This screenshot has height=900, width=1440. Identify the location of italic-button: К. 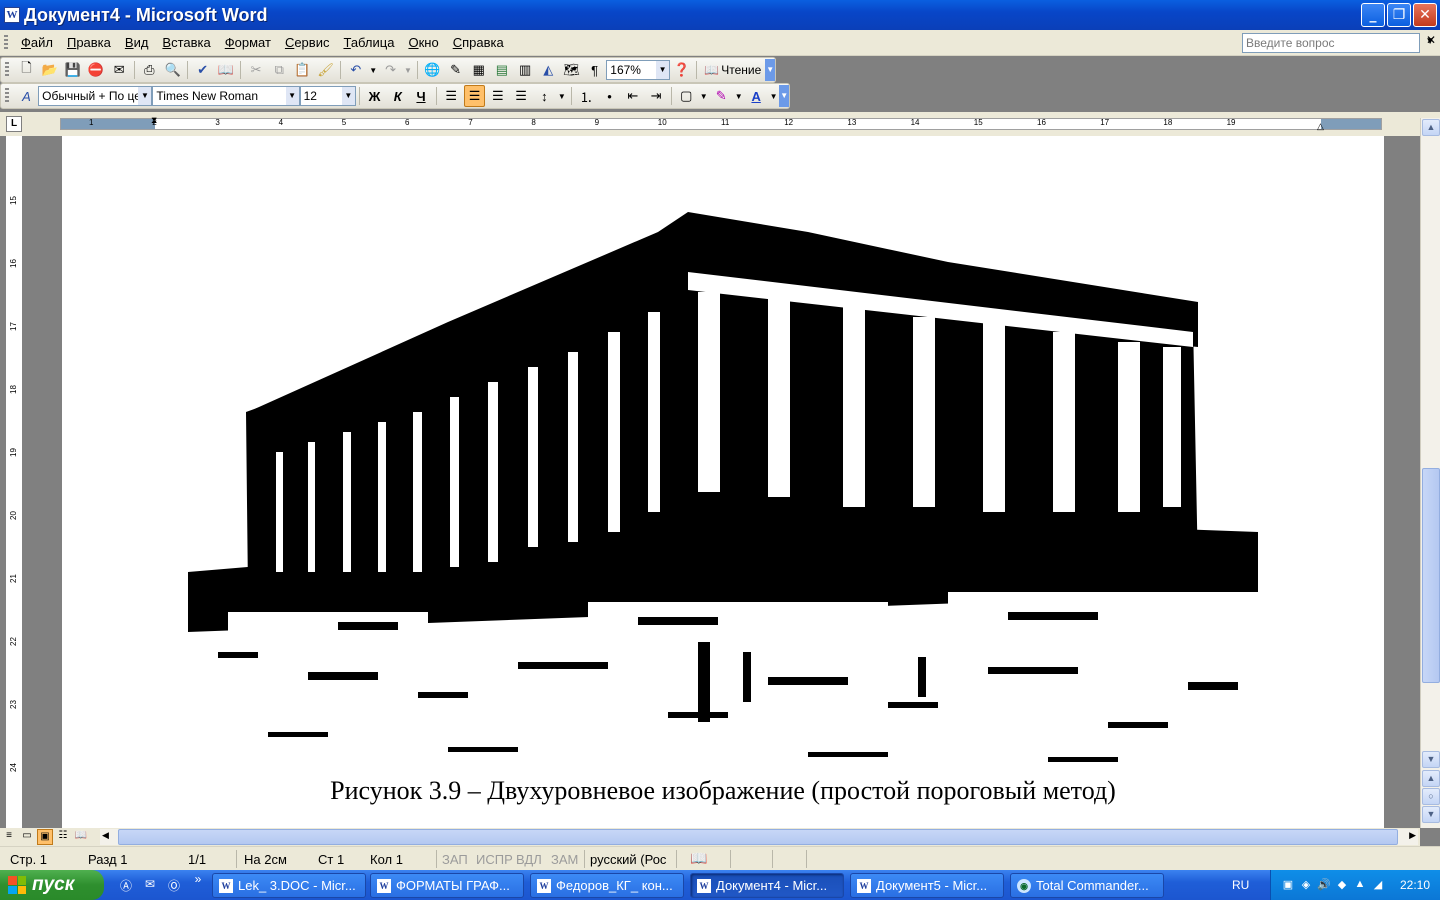
(397, 96).